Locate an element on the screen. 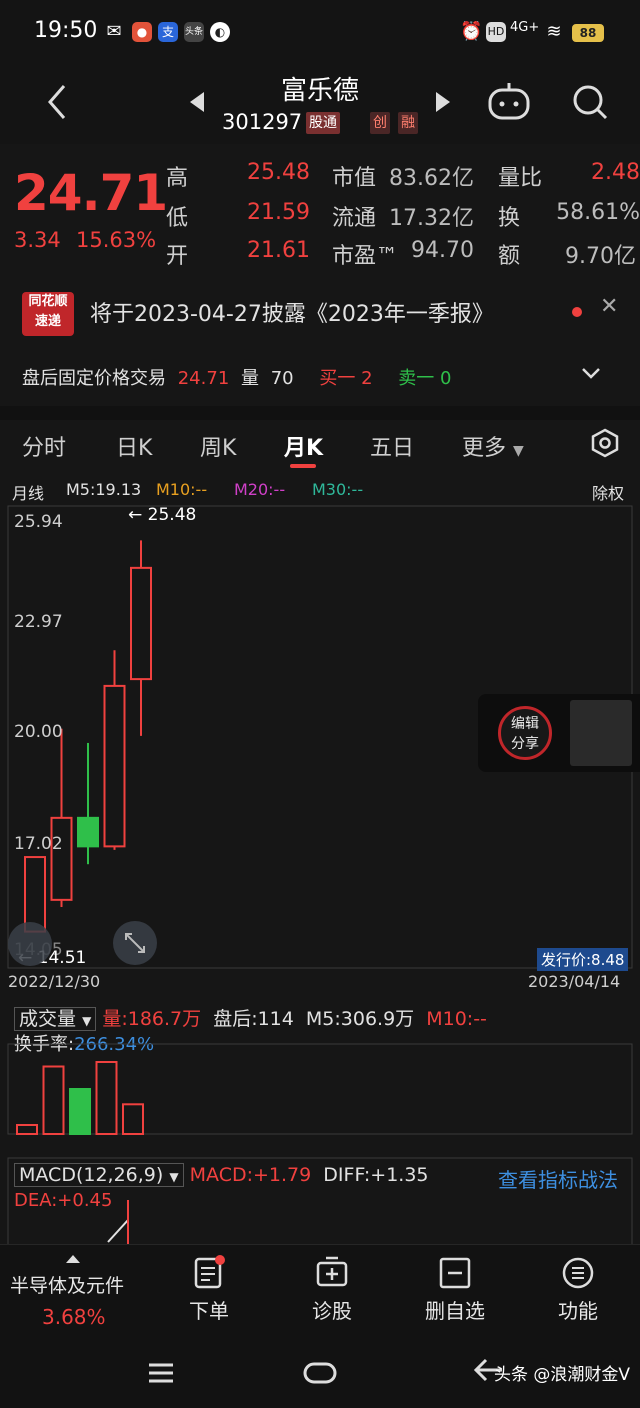  value-open: 21.61 is located at coordinates (278, 250).